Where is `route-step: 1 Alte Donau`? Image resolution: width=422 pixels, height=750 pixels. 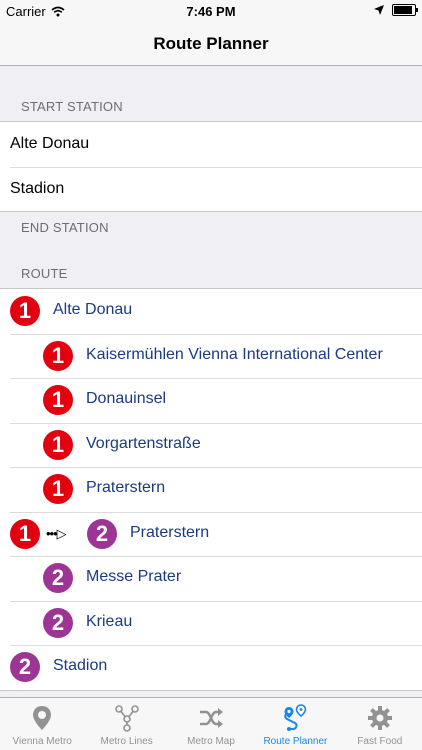 route-step: 1 Alte Donau is located at coordinates (211, 311).